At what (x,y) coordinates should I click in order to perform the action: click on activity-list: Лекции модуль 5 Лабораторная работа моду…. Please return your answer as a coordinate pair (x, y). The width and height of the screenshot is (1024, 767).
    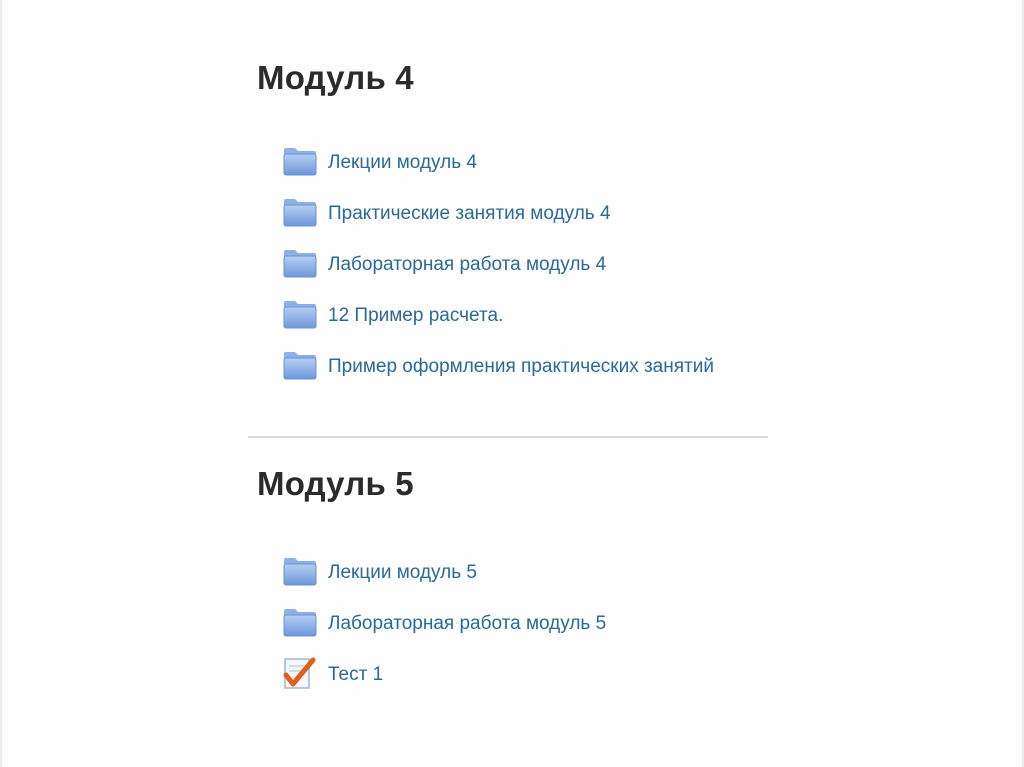
    Looking at the image, I should click on (444, 621).